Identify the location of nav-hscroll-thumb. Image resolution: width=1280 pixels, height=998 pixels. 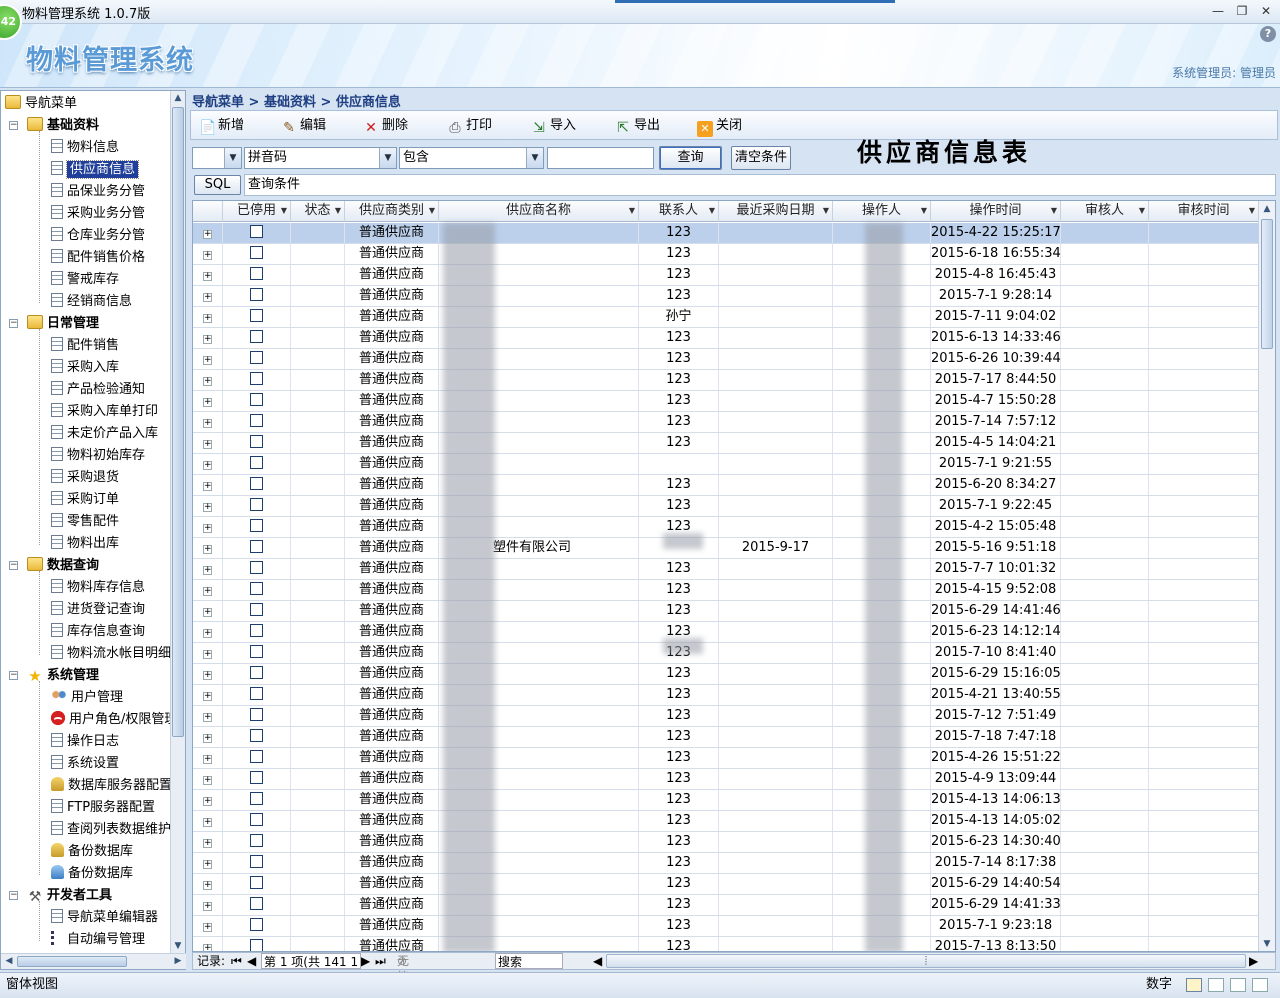
(72, 961).